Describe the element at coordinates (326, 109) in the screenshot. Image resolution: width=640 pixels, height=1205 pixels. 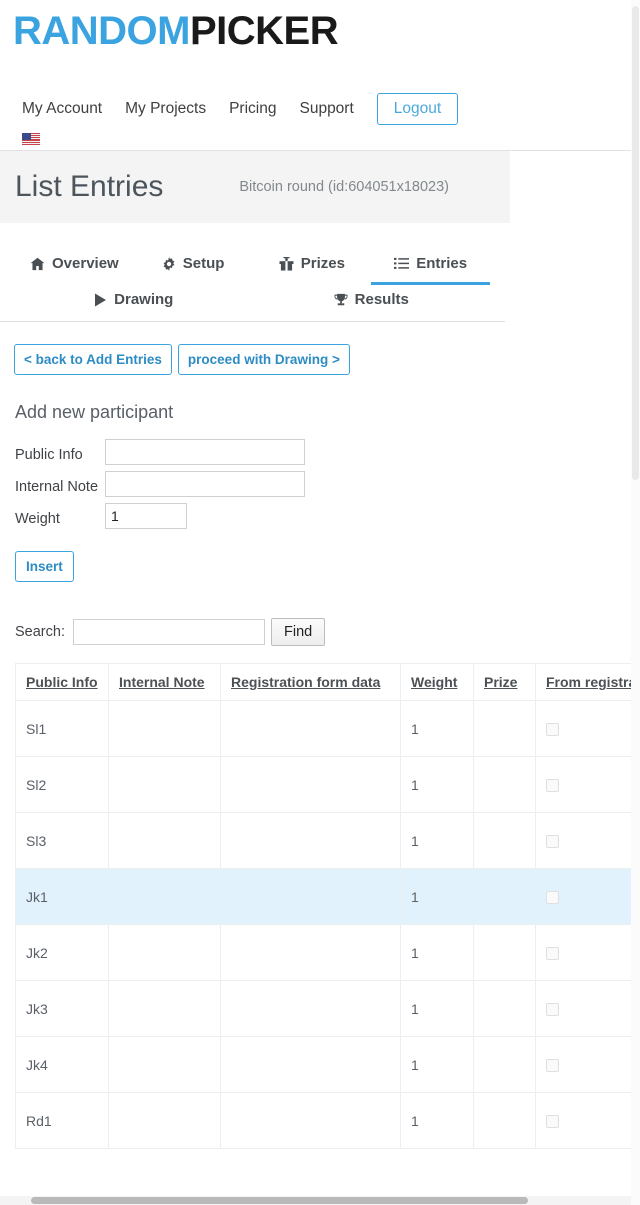
I see `nav-item-support: Support` at that location.